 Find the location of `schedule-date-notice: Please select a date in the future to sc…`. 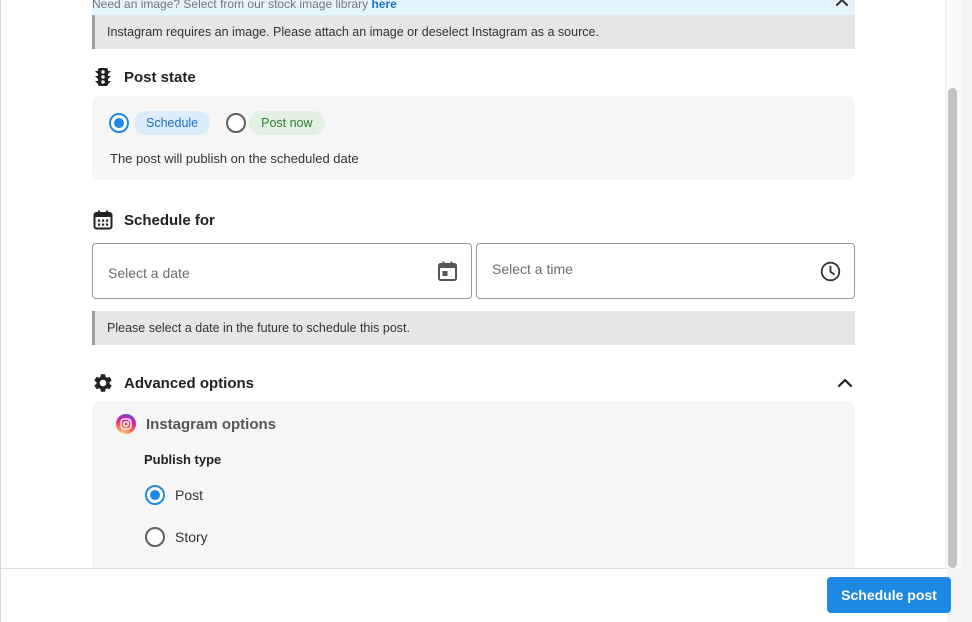

schedule-date-notice: Please select a date in the future to sc… is located at coordinates (473, 328).